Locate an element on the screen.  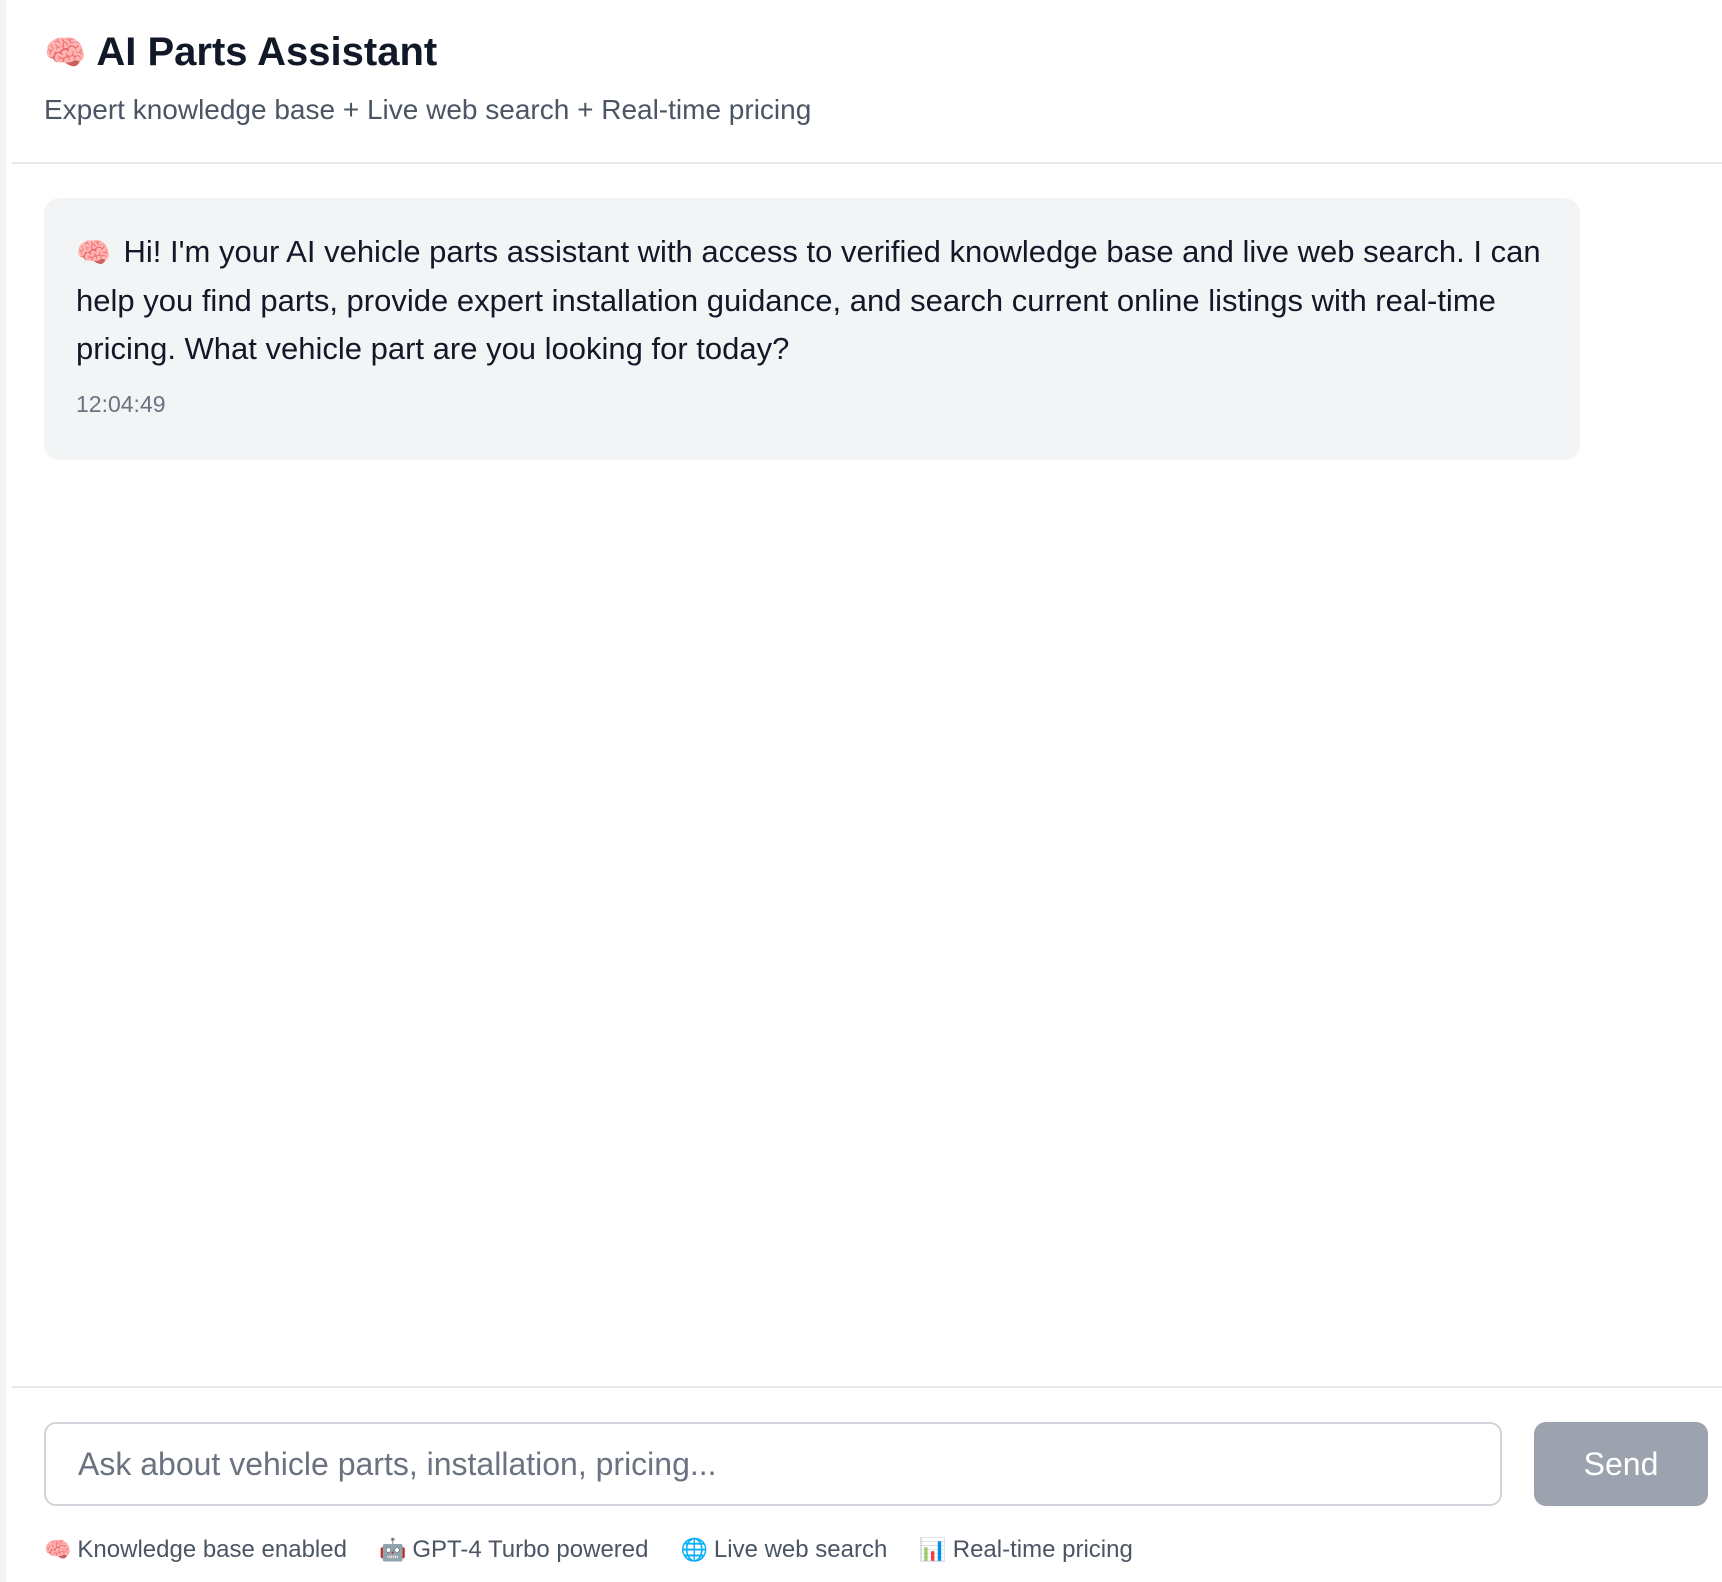
robot-icon: 🤖 is located at coordinates (392, 1550).